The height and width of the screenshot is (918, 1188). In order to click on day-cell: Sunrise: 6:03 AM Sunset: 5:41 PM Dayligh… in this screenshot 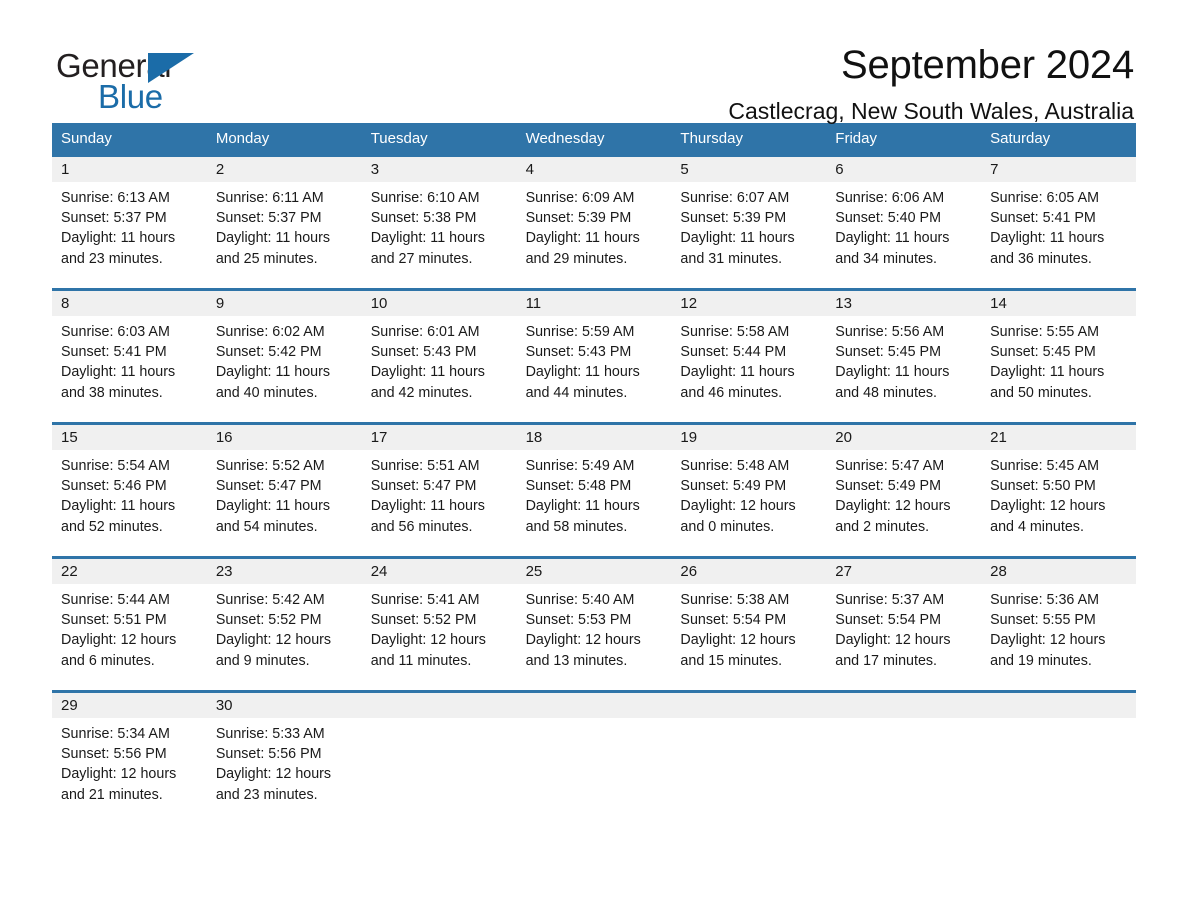, I will do `click(129, 372)`.